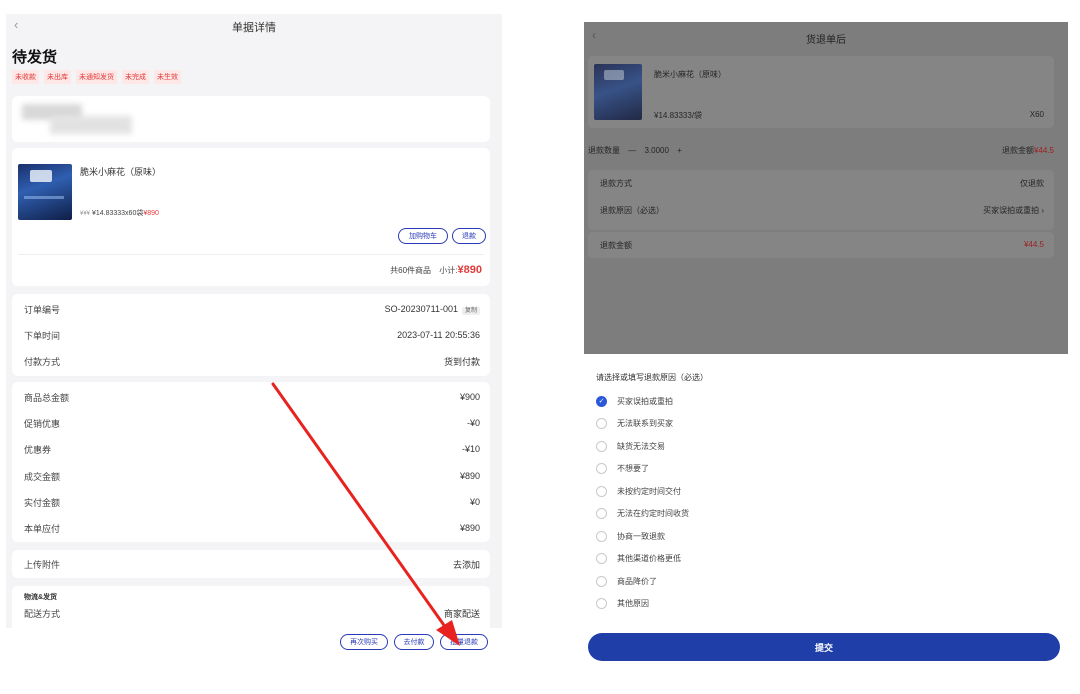  What do you see at coordinates (464, 642) in the screenshot?
I see `batch-refund-button: 批量退款` at bounding box center [464, 642].